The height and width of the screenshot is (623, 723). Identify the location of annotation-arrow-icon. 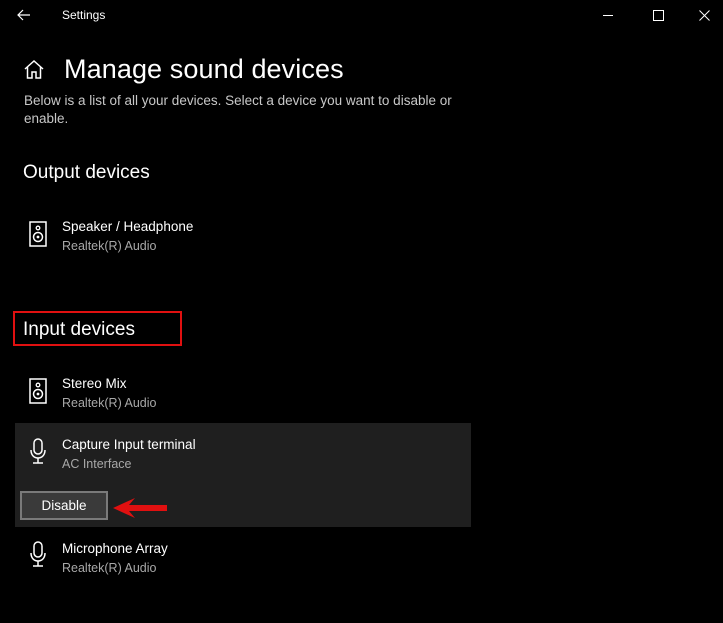
(140, 508).